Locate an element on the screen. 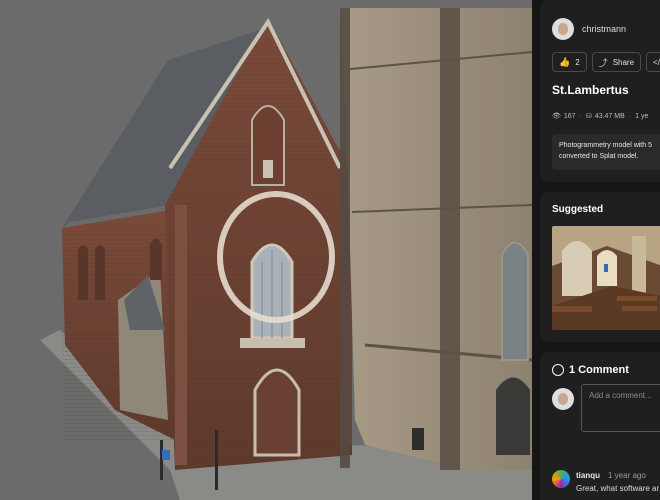 This screenshot has height=500, width=660. orbit-control-ring is located at coordinates (276, 257).